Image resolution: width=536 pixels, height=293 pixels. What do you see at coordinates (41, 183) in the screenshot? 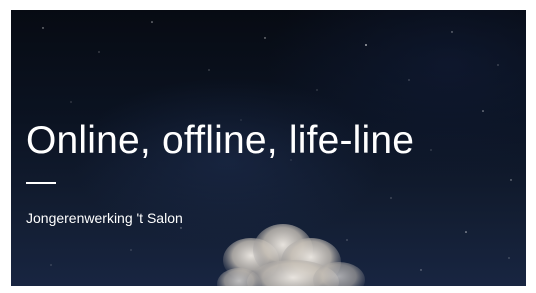
I see `title-divider` at bounding box center [41, 183].